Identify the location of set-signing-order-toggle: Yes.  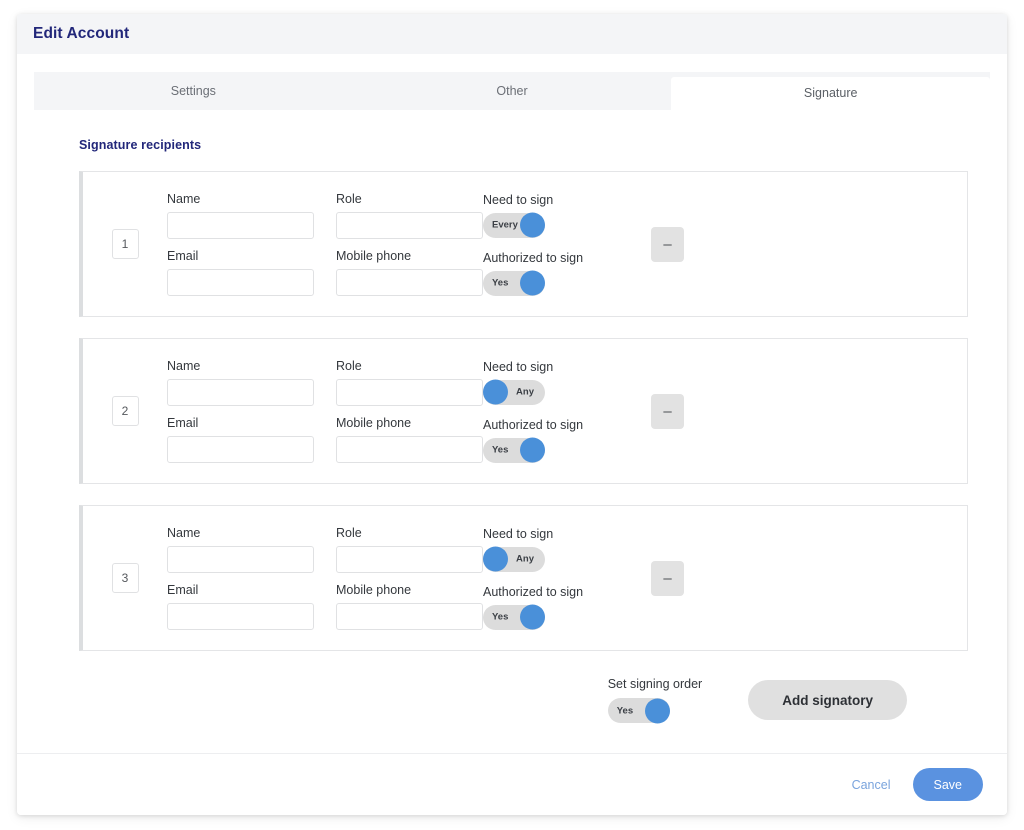
(638, 710).